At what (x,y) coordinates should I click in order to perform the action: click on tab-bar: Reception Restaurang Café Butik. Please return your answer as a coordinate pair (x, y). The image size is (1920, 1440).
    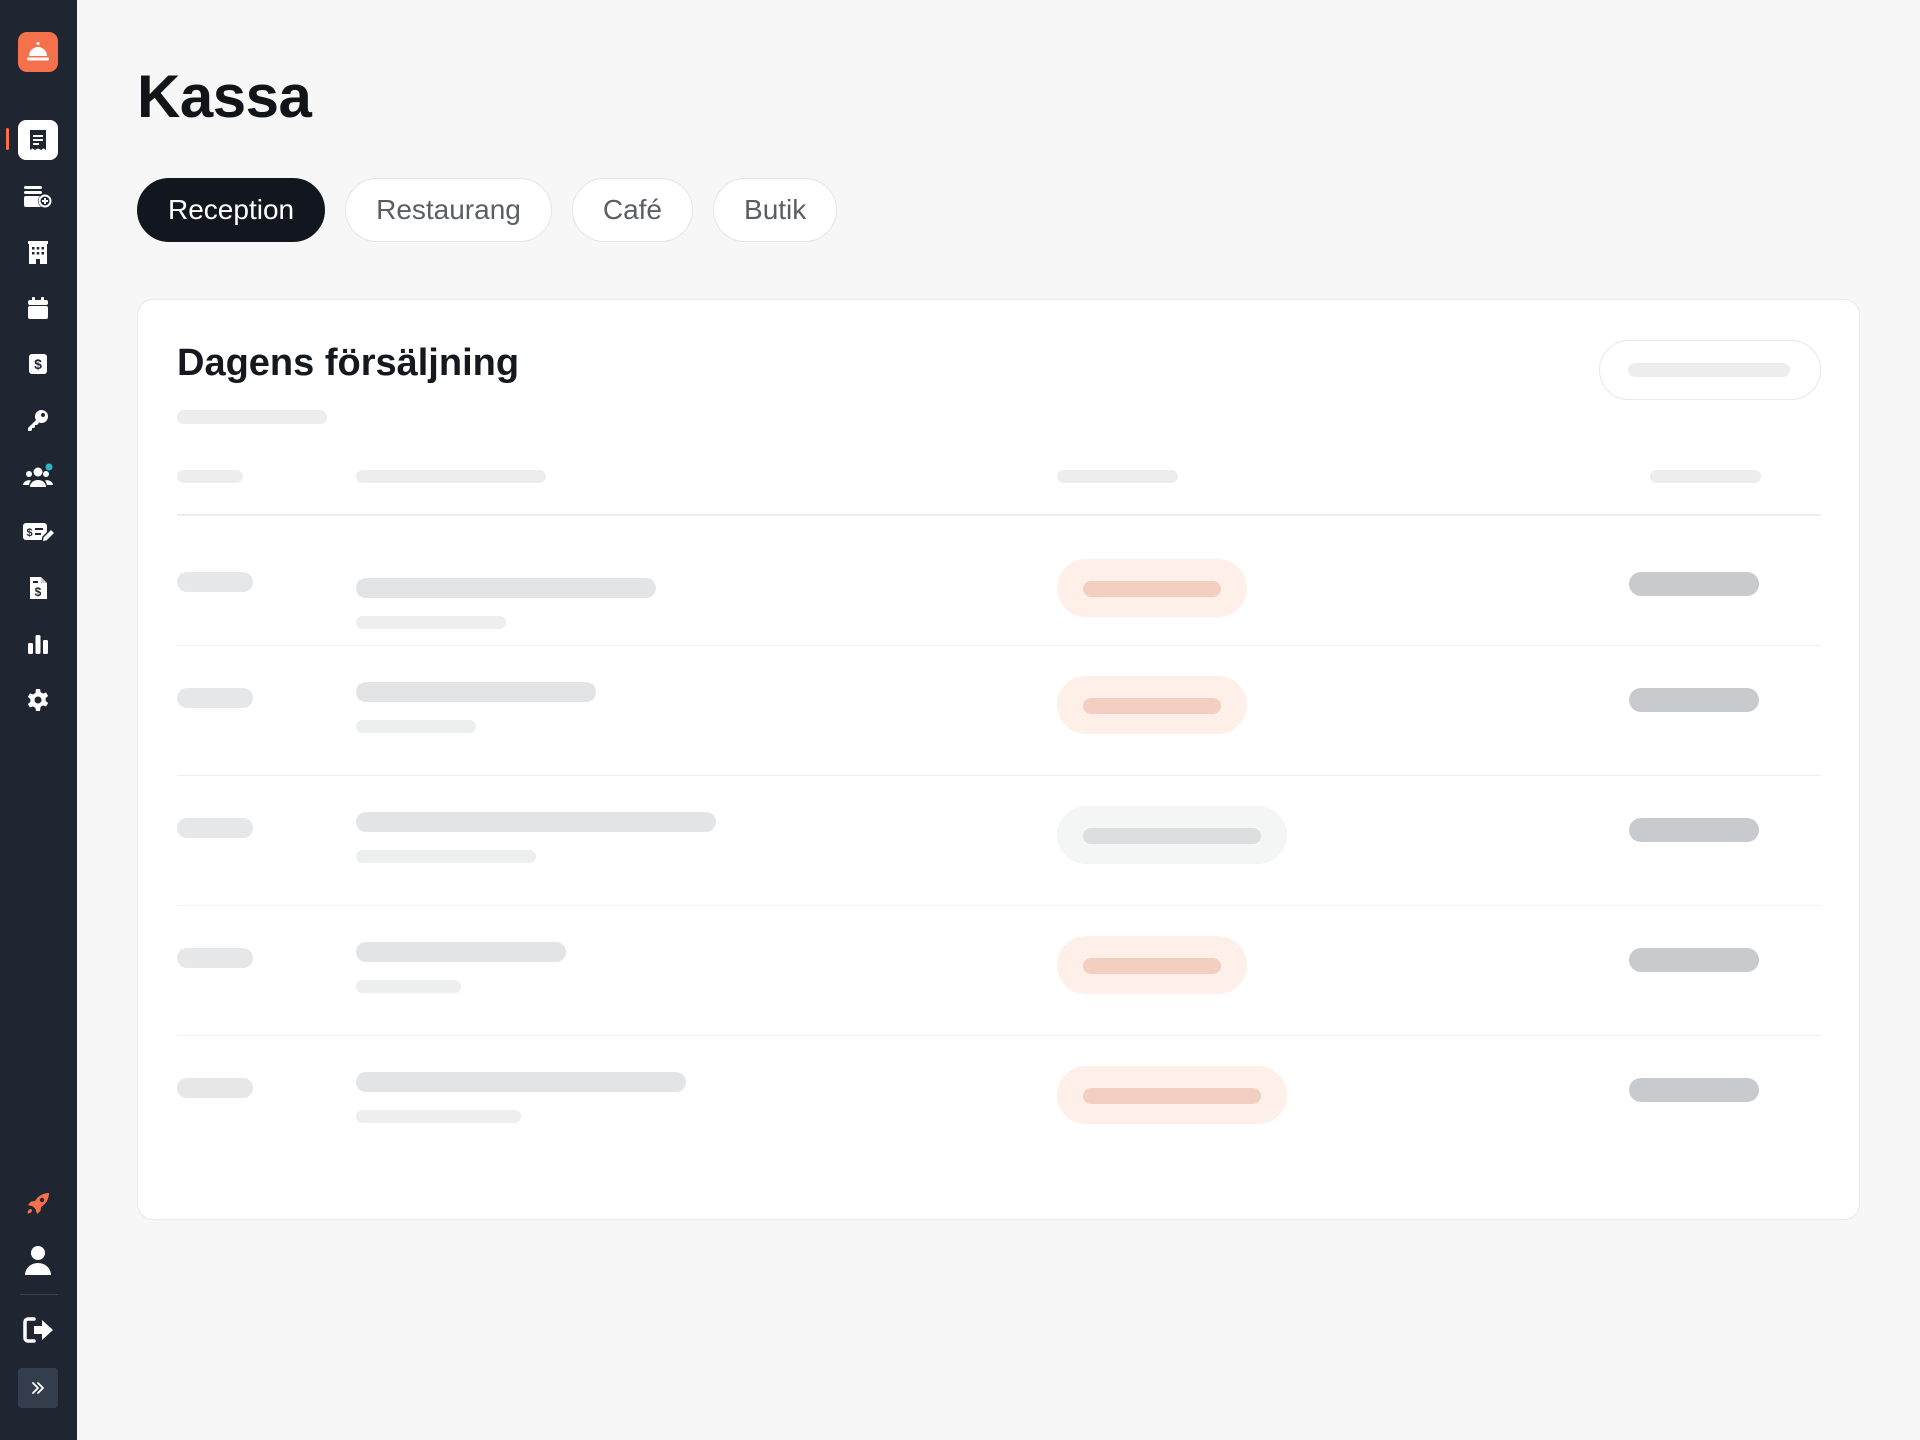
    Looking at the image, I should click on (487, 210).